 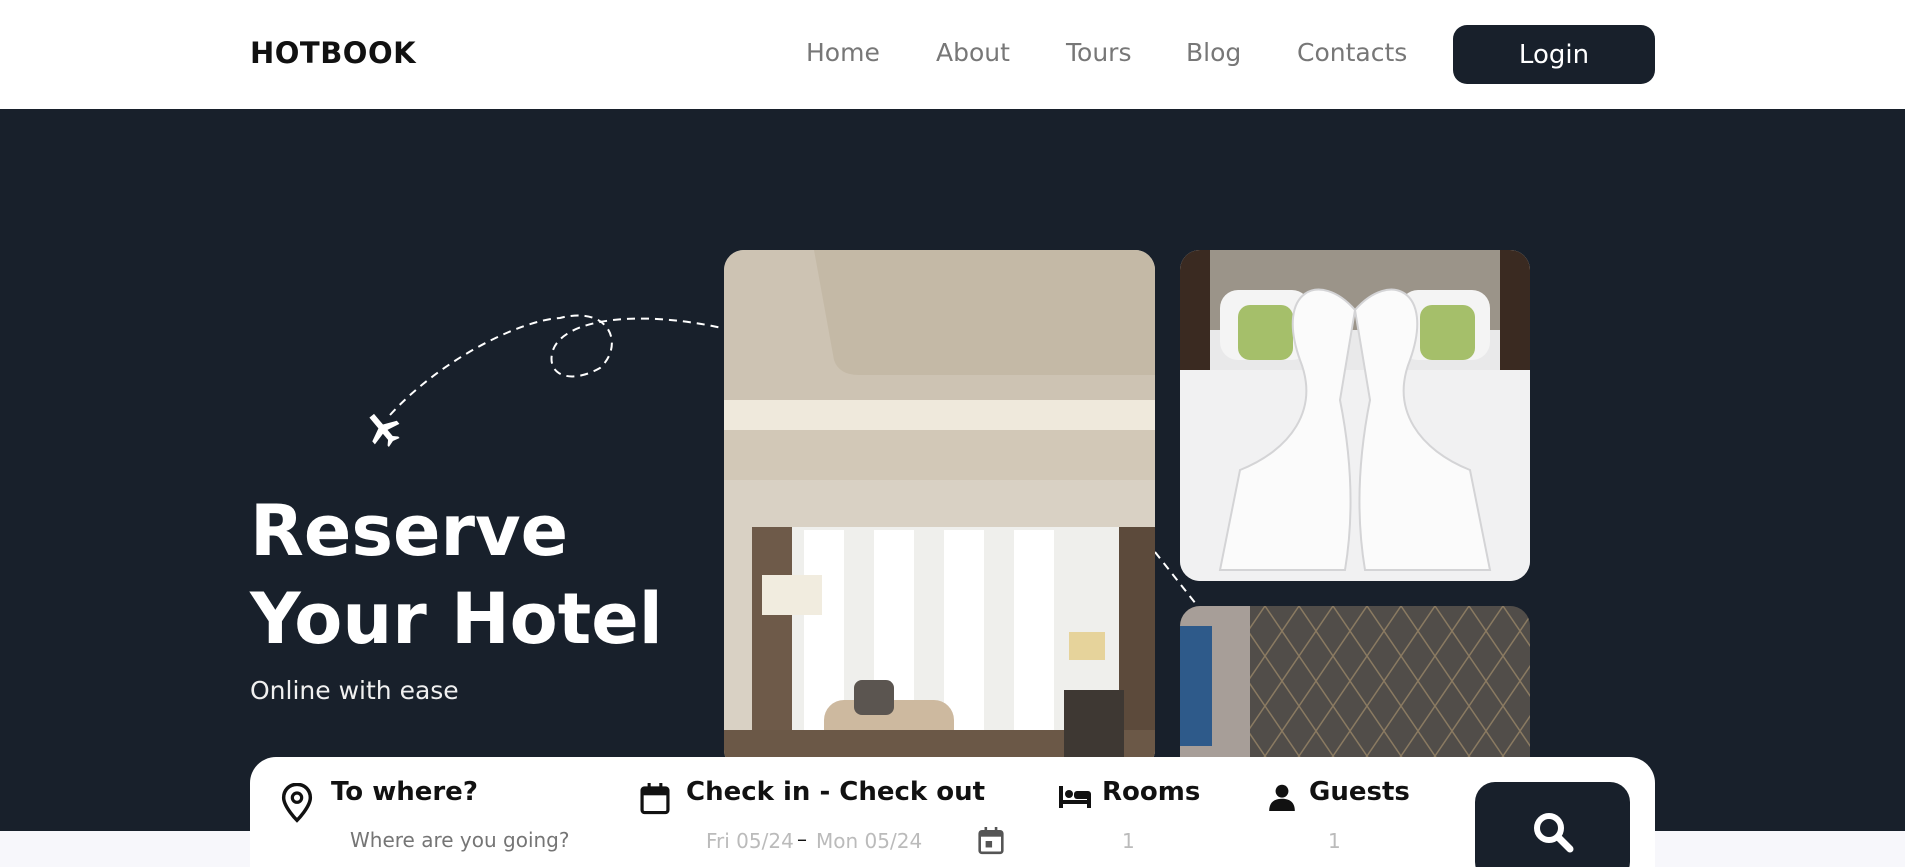 What do you see at coordinates (655, 799) in the screenshot?
I see `calendar-icon` at bounding box center [655, 799].